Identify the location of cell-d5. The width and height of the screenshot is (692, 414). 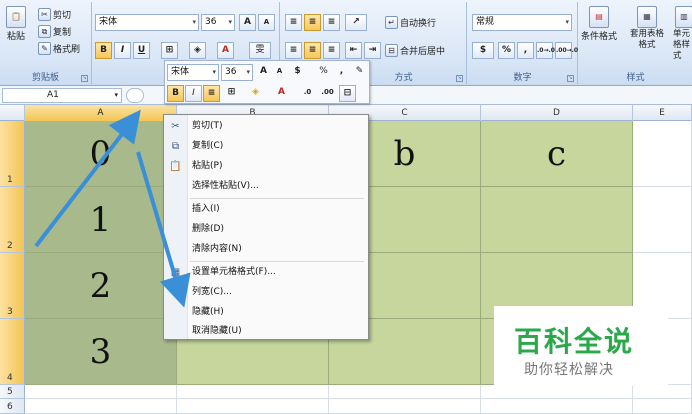
(557, 392).